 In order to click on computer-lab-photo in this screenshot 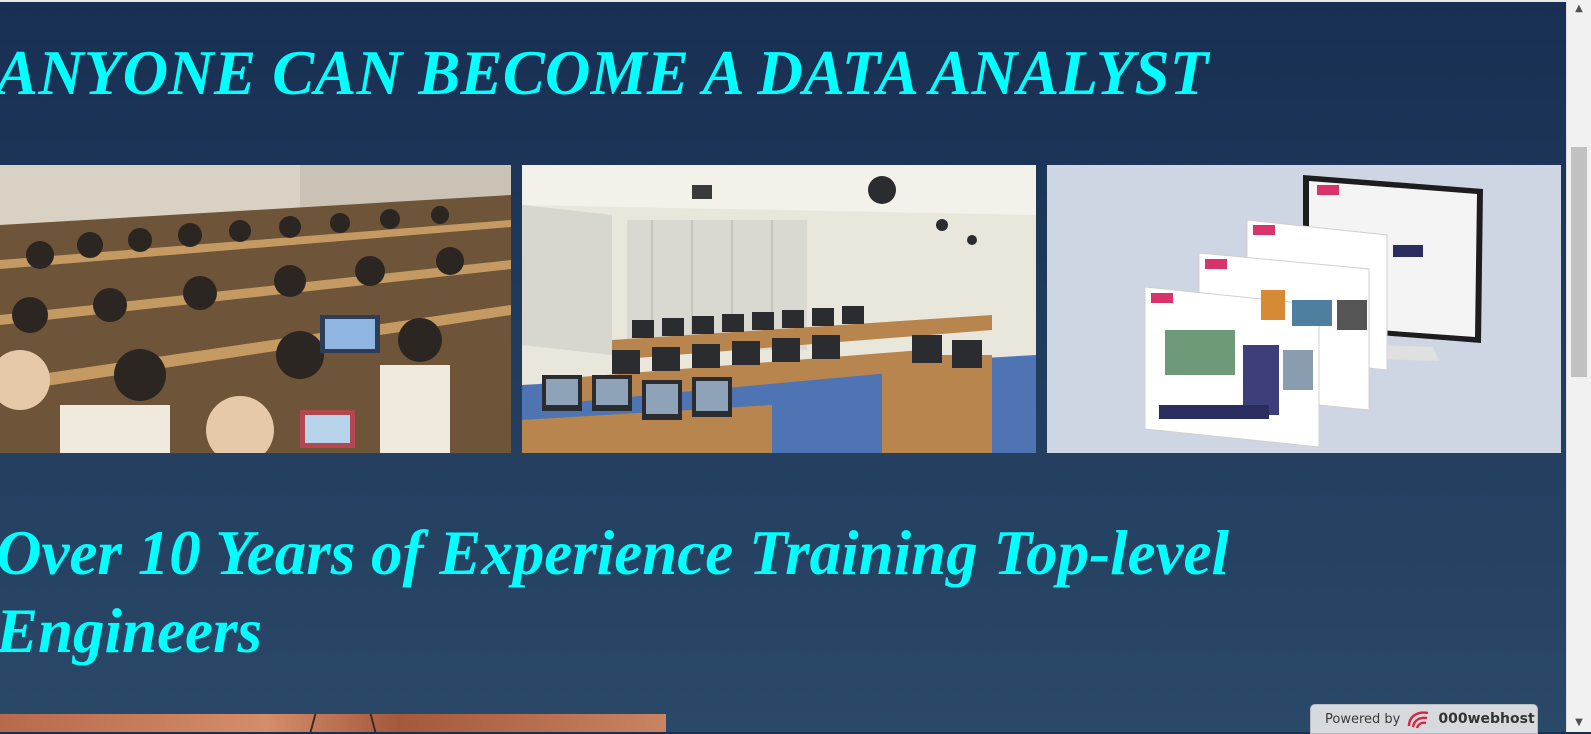, I will do `click(779, 309)`.